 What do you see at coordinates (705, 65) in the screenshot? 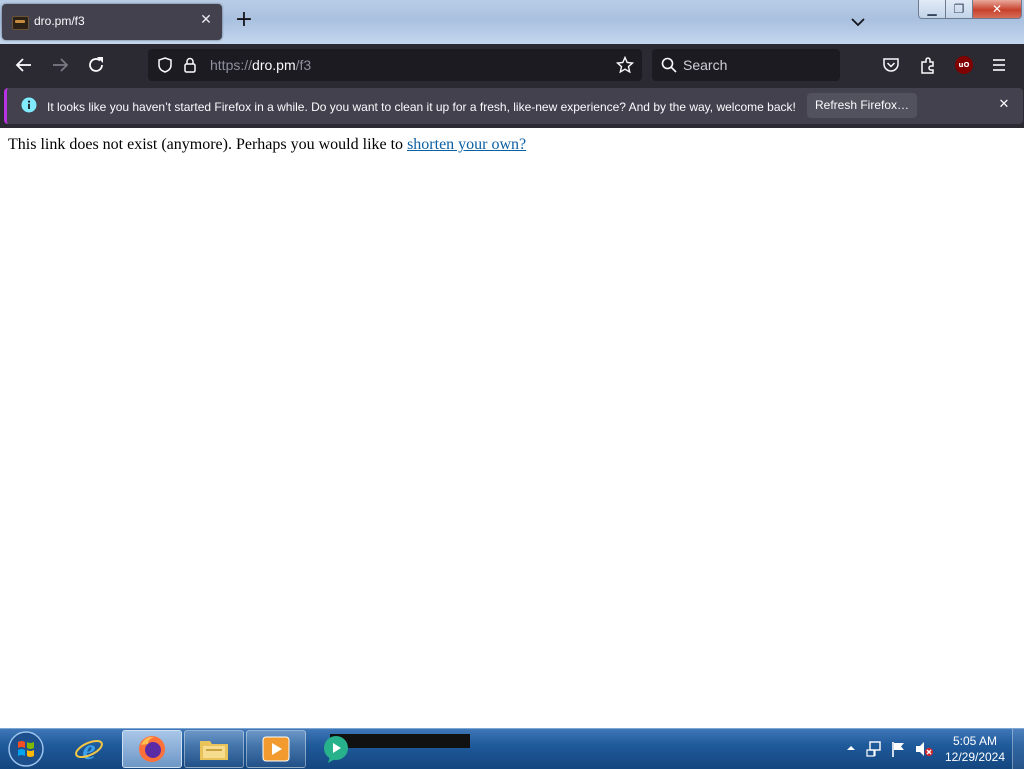
I see `search-placeholder: Search` at bounding box center [705, 65].